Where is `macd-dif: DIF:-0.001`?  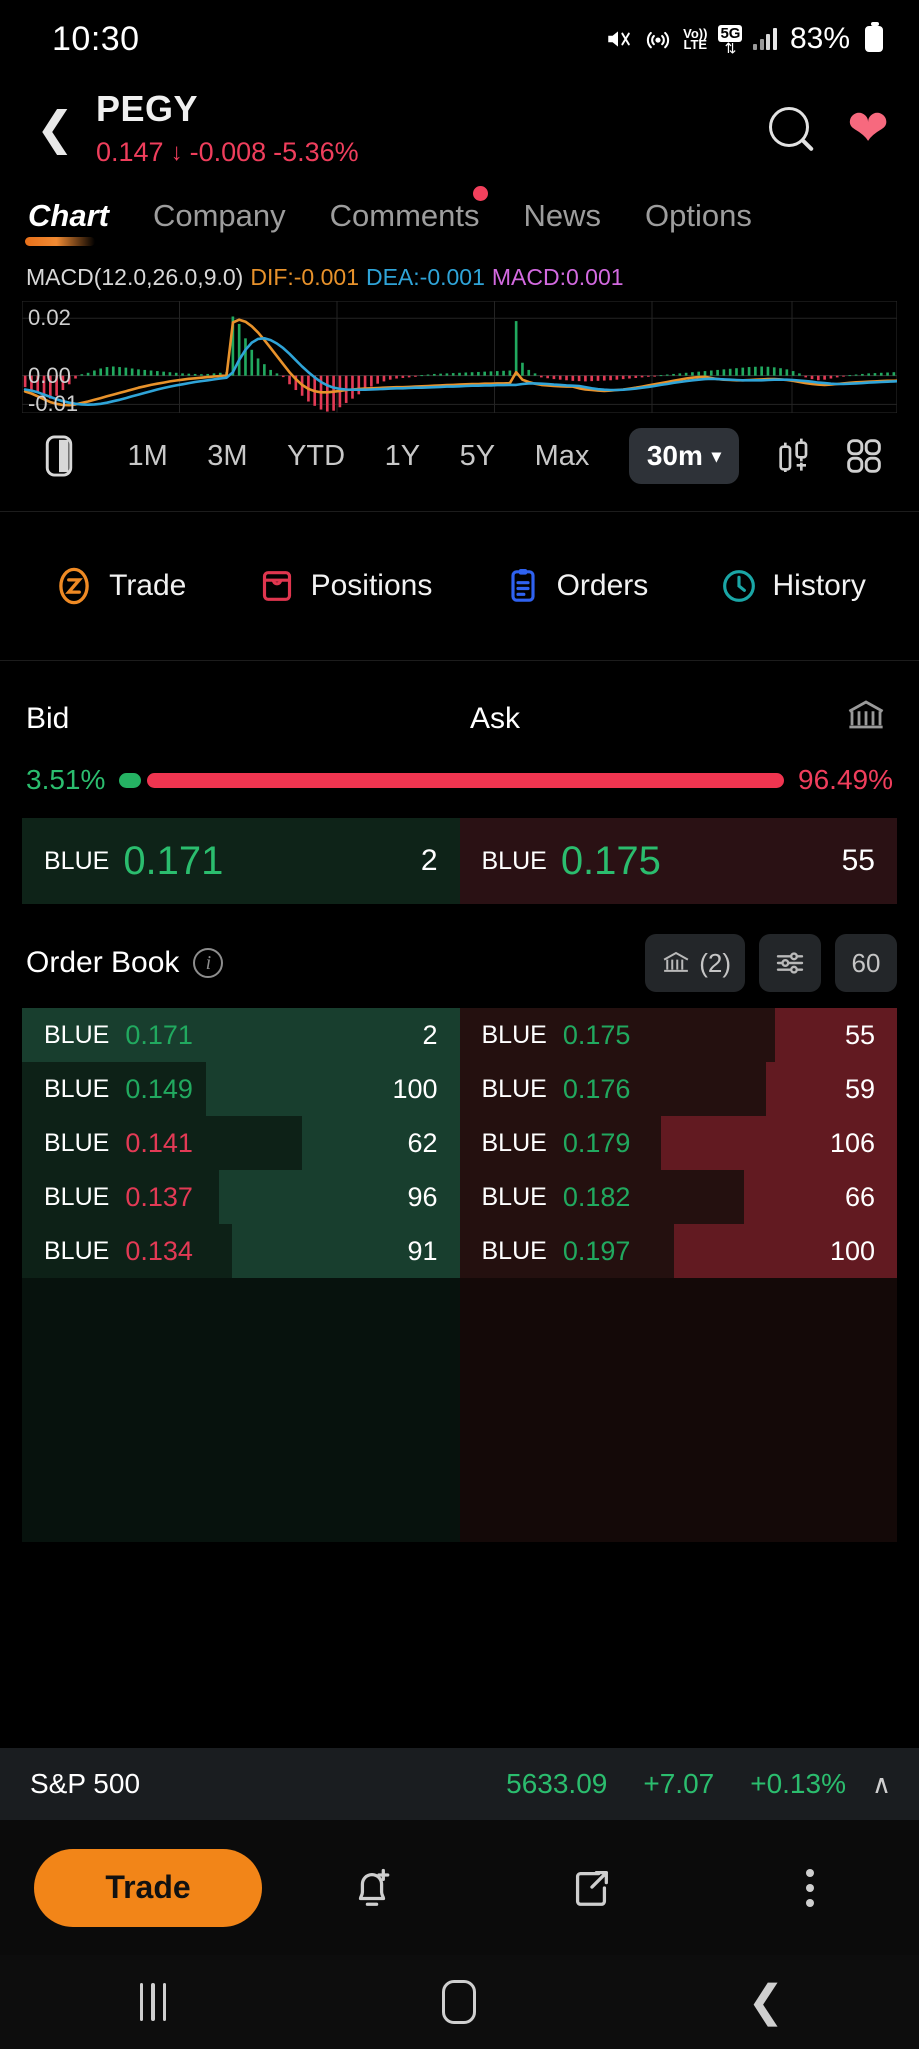 macd-dif: DIF:-0.001 is located at coordinates (304, 277).